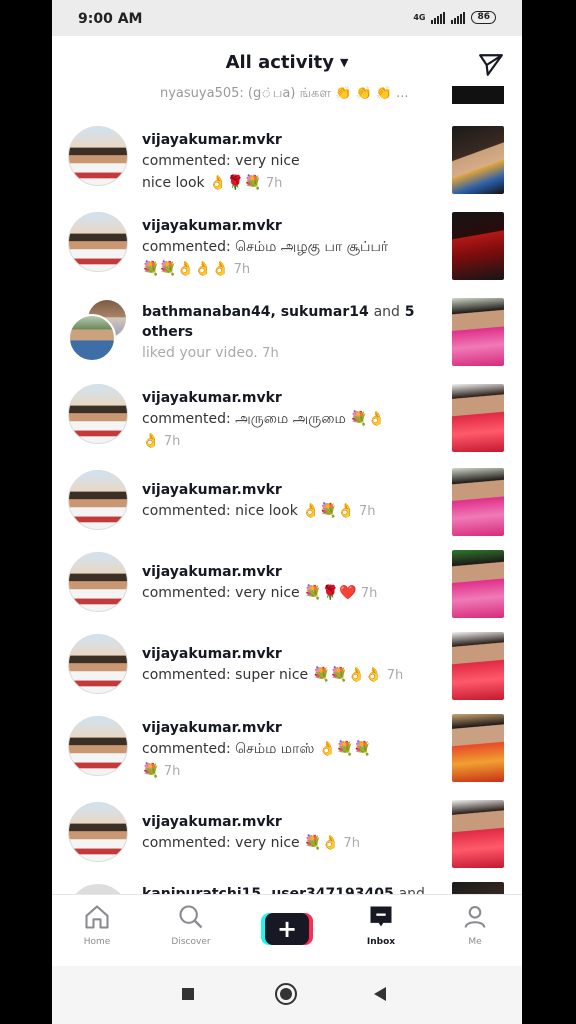 The width and height of the screenshot is (576, 1024). What do you see at coordinates (206, 312) in the screenshot?
I see `username: bathmanaban44` at bounding box center [206, 312].